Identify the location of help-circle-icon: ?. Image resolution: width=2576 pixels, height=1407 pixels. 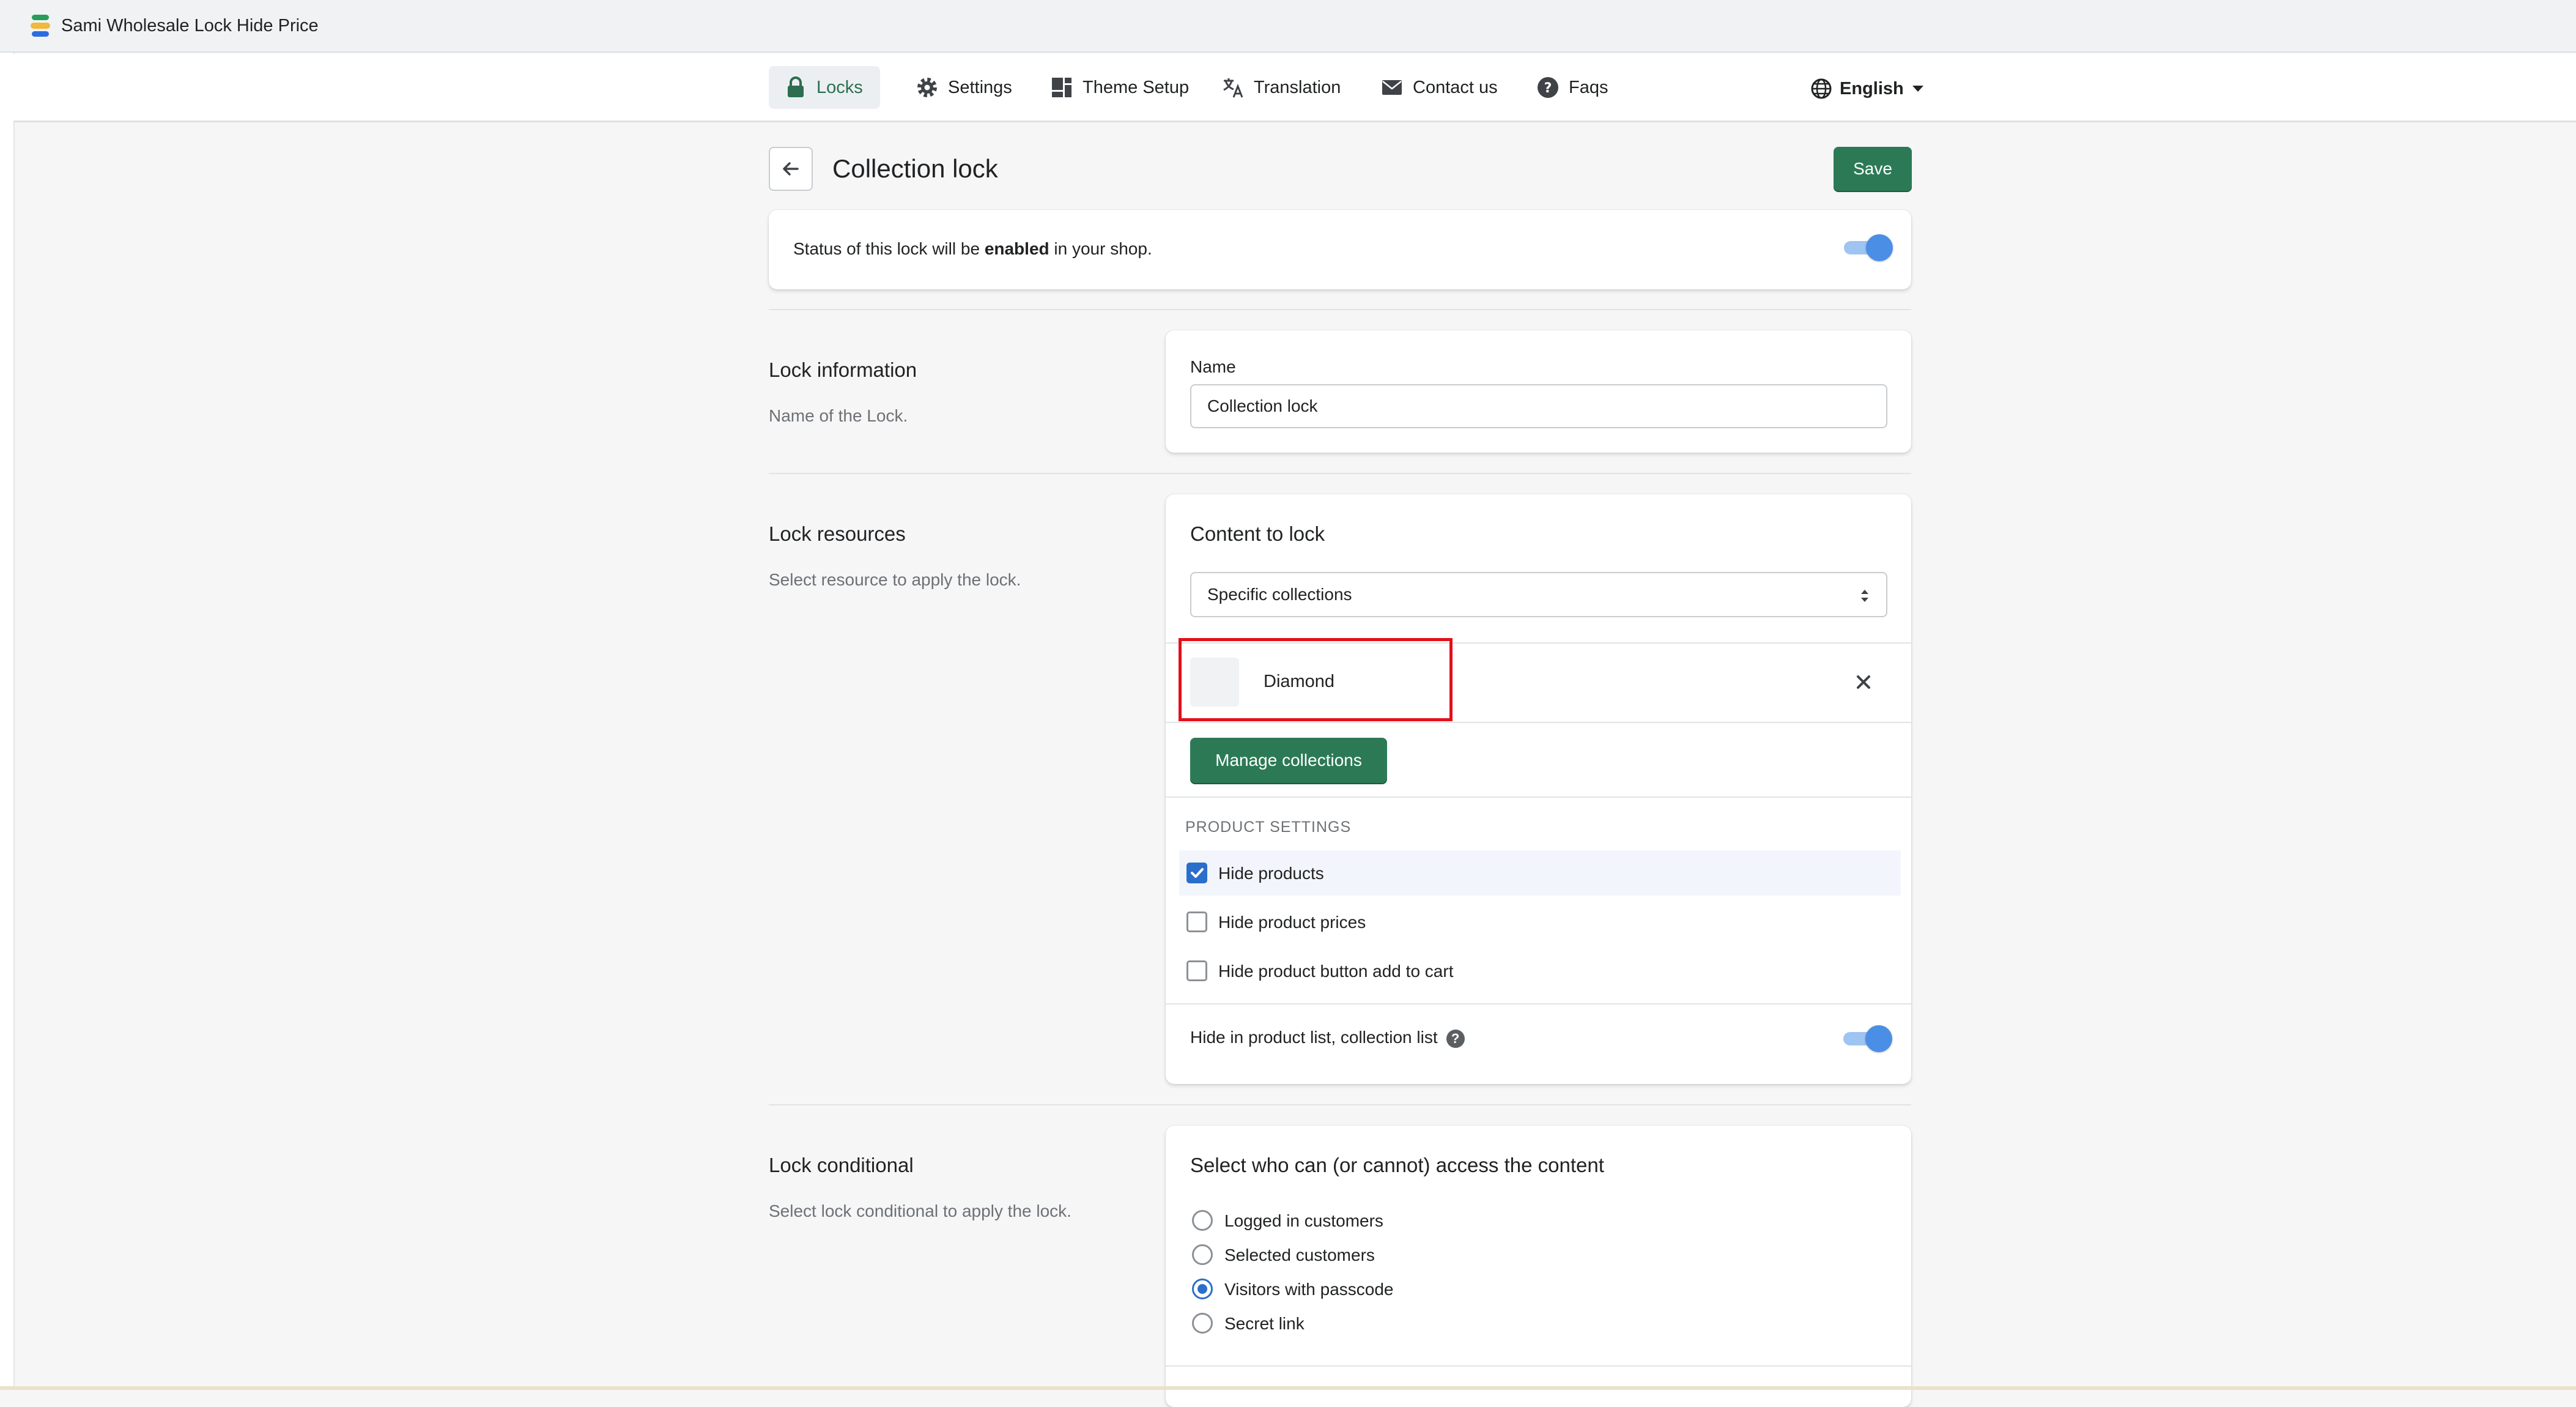
(1548, 87).